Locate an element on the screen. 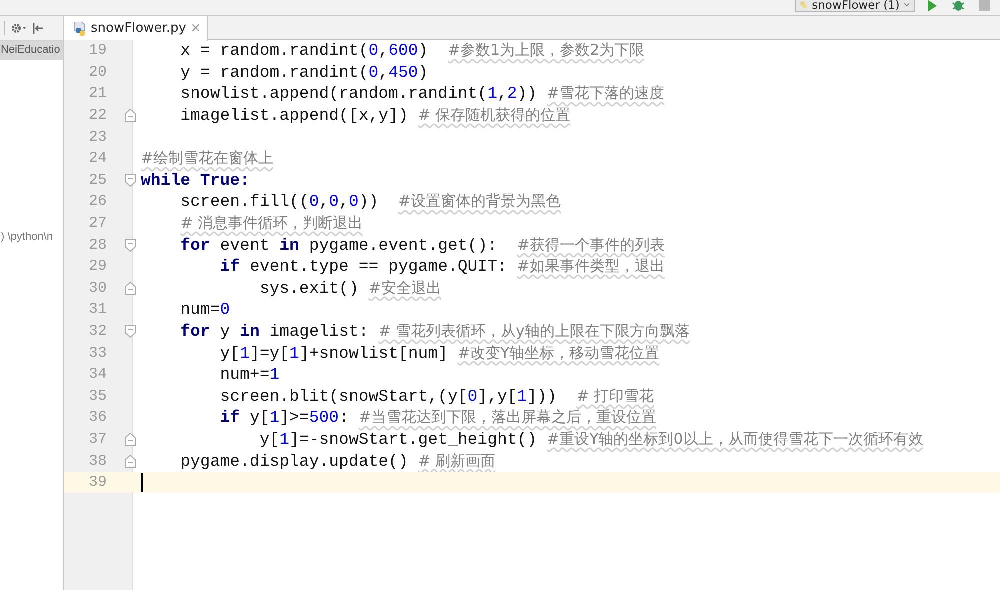 The height and width of the screenshot is (590, 1000). text-cursor is located at coordinates (142, 482).